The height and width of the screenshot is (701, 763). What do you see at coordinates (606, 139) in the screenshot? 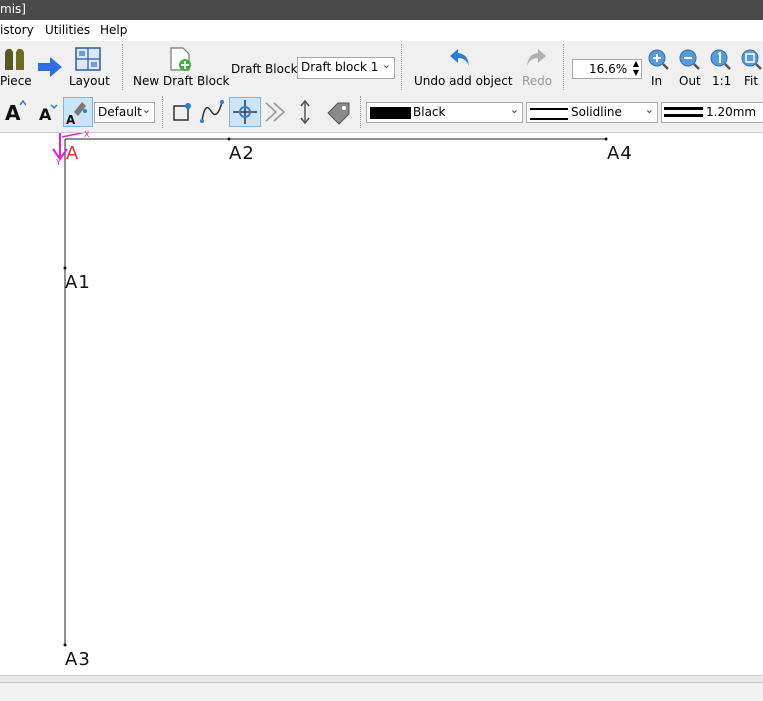
I see `point-a4-marker` at bounding box center [606, 139].